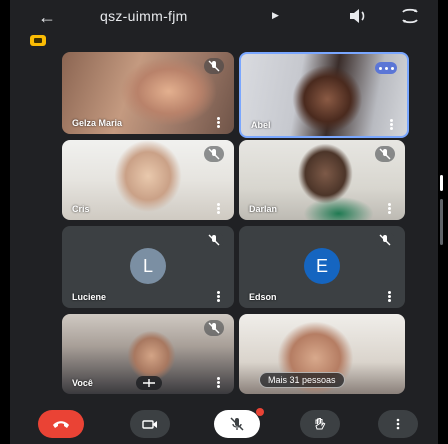 This screenshot has width=448, height=444. I want to click on phone-hangup-icon, so click(61, 424).